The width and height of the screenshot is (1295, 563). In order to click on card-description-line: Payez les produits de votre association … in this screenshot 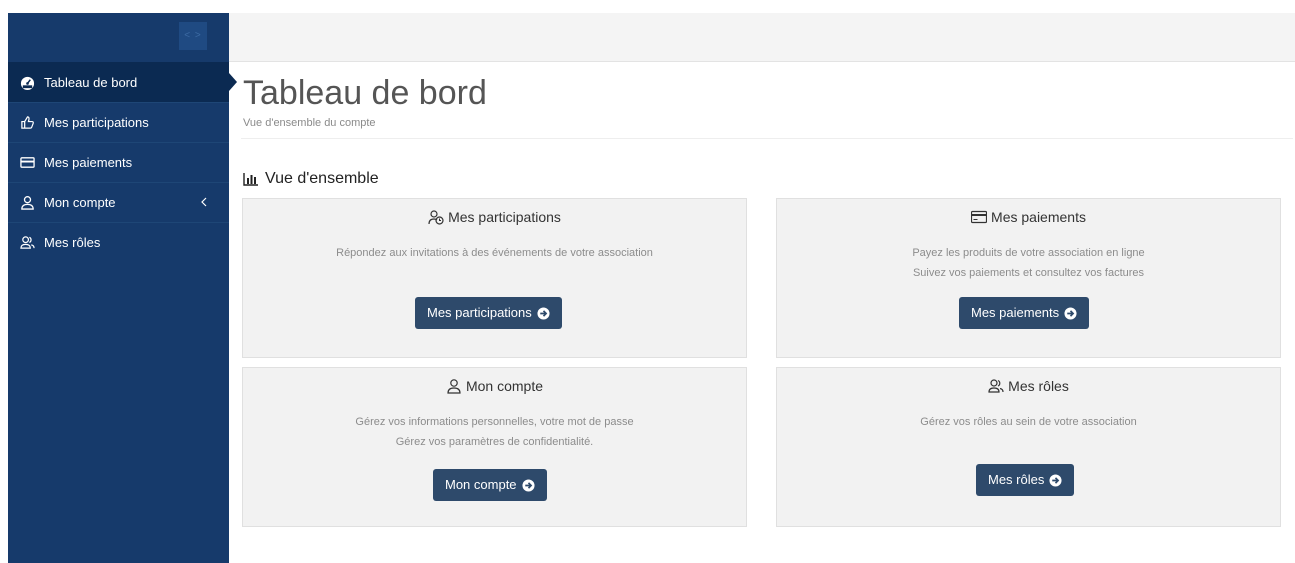, I will do `click(1028, 253)`.